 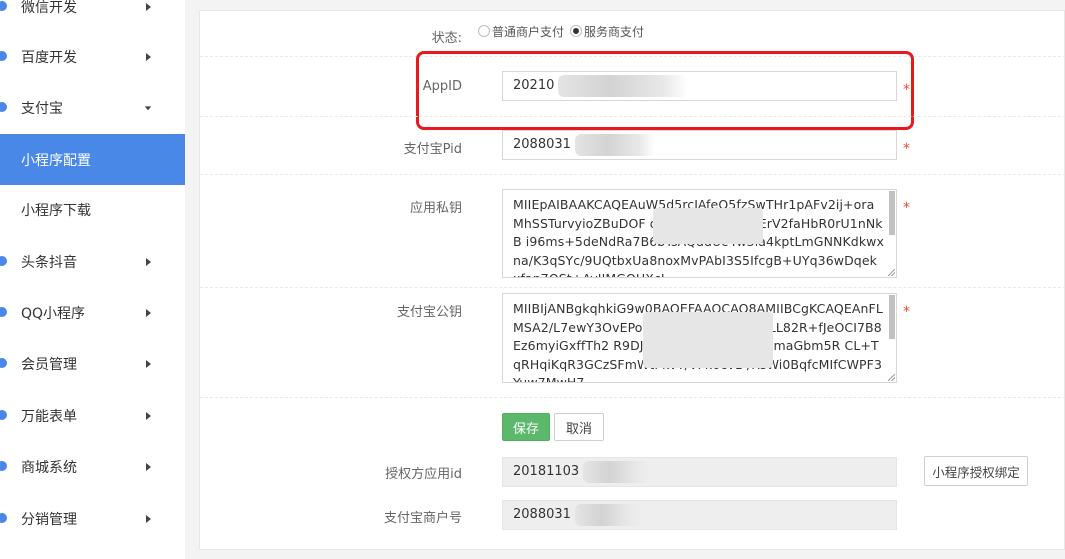 I want to click on radio-label: 普通商户支付, so click(x=528, y=31).